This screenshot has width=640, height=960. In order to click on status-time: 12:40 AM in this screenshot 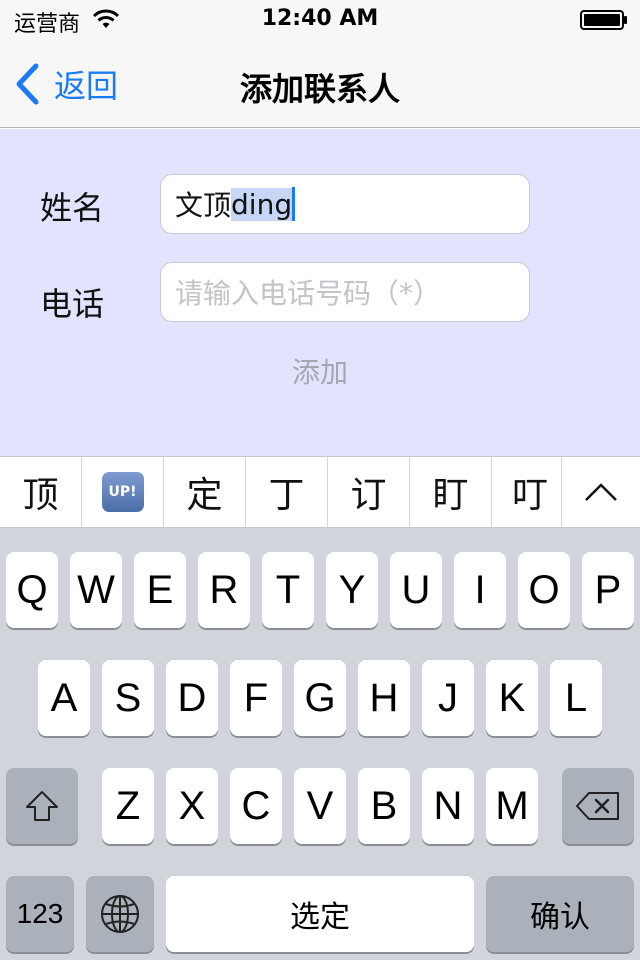, I will do `click(320, 18)`.